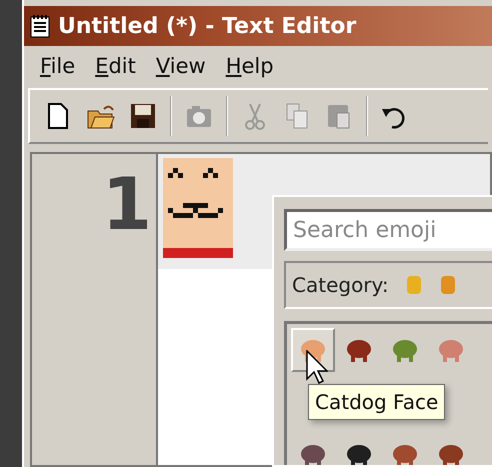  Describe the element at coordinates (58, 67) in the screenshot. I see `menu-item: File` at that location.